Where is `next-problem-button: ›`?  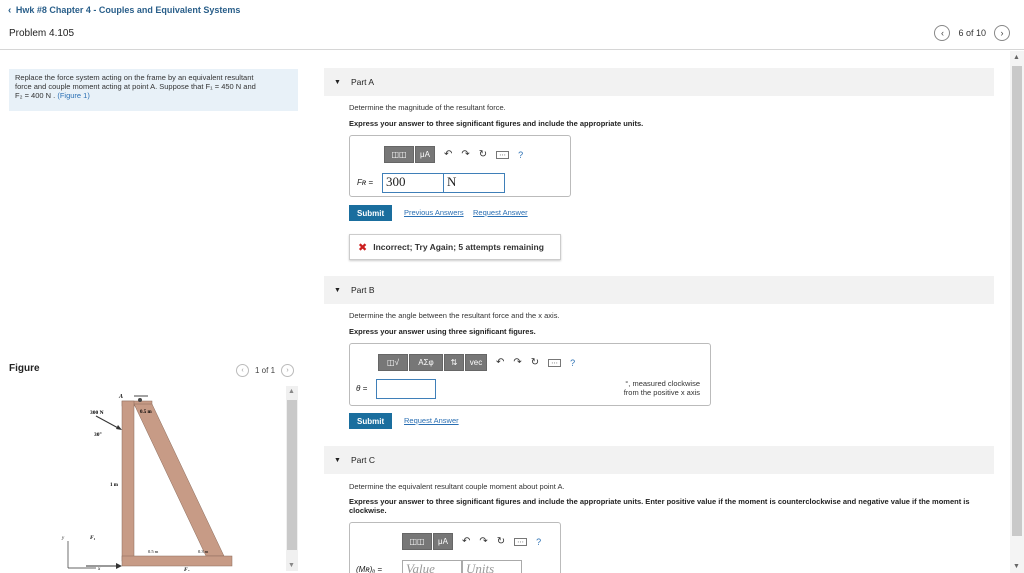 next-problem-button: › is located at coordinates (1002, 33).